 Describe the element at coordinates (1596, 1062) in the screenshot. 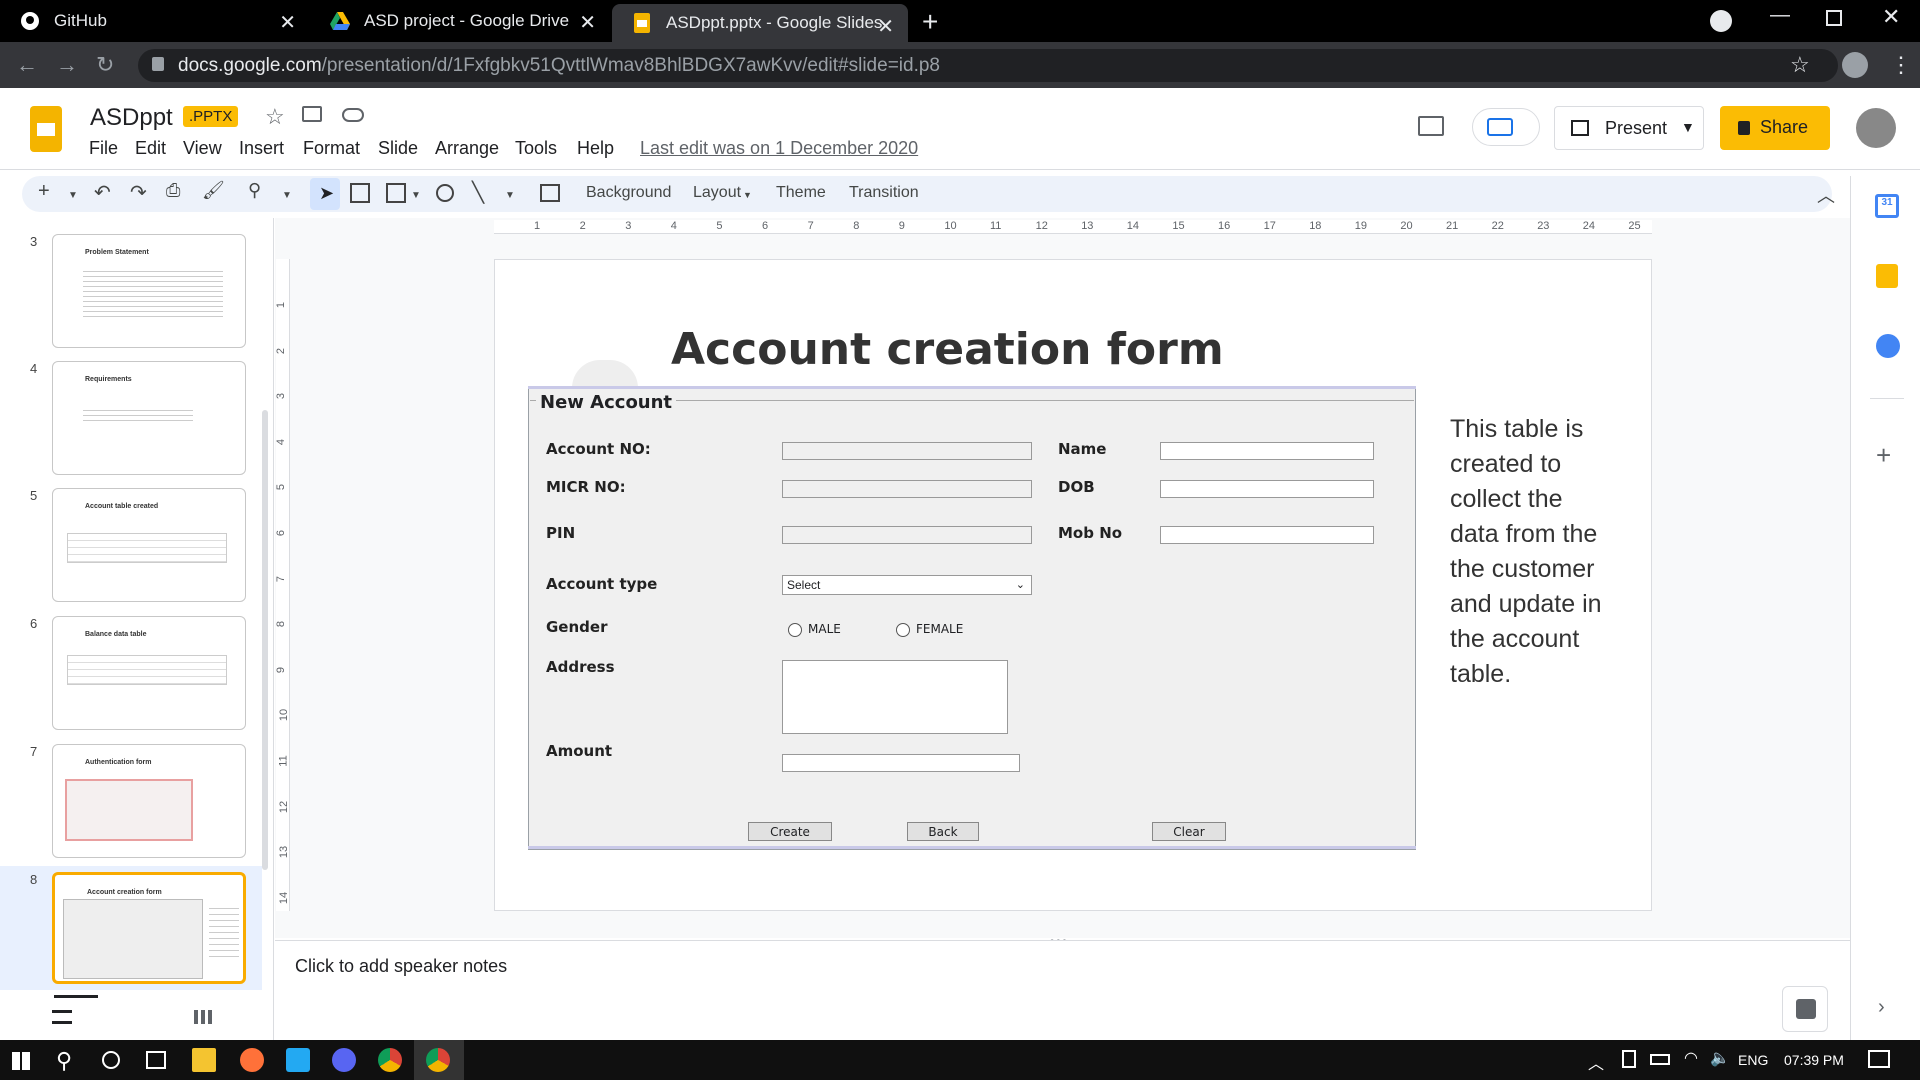

I see `chevron-up-icon: ︿` at that location.